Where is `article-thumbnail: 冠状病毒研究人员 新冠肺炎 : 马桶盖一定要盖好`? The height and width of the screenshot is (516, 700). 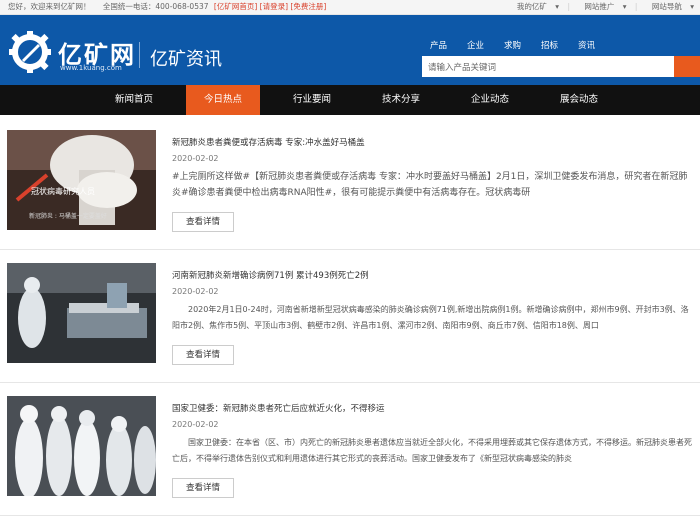
article-thumbnail: 冠状病毒研究人员 新冠肺炎 : 马桶盖一定要盖好 is located at coordinates (81, 180).